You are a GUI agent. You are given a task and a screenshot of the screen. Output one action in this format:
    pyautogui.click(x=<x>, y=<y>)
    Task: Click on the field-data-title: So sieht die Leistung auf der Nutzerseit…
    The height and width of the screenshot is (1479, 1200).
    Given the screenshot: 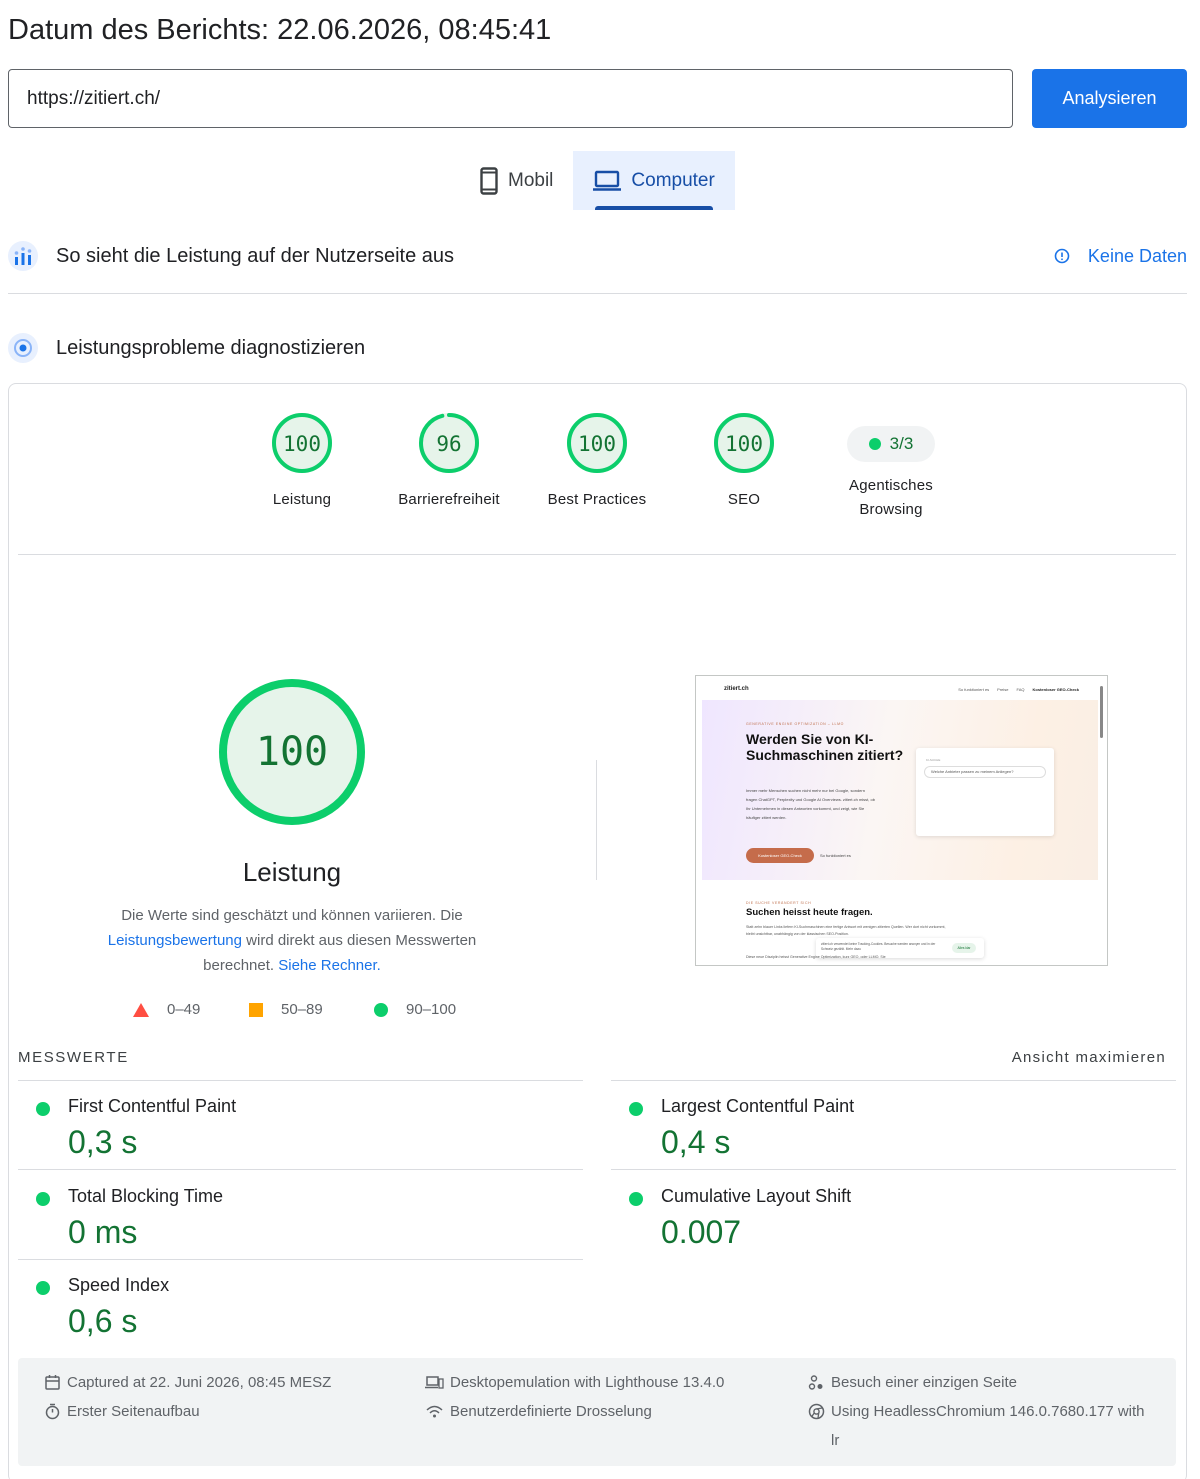 What is the action you would take?
    pyautogui.click(x=255, y=255)
    